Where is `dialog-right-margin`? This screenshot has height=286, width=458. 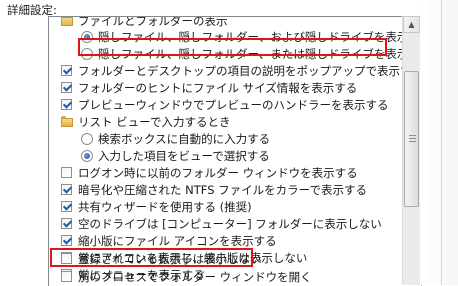
dialog-right-margin is located at coordinates (439, 142).